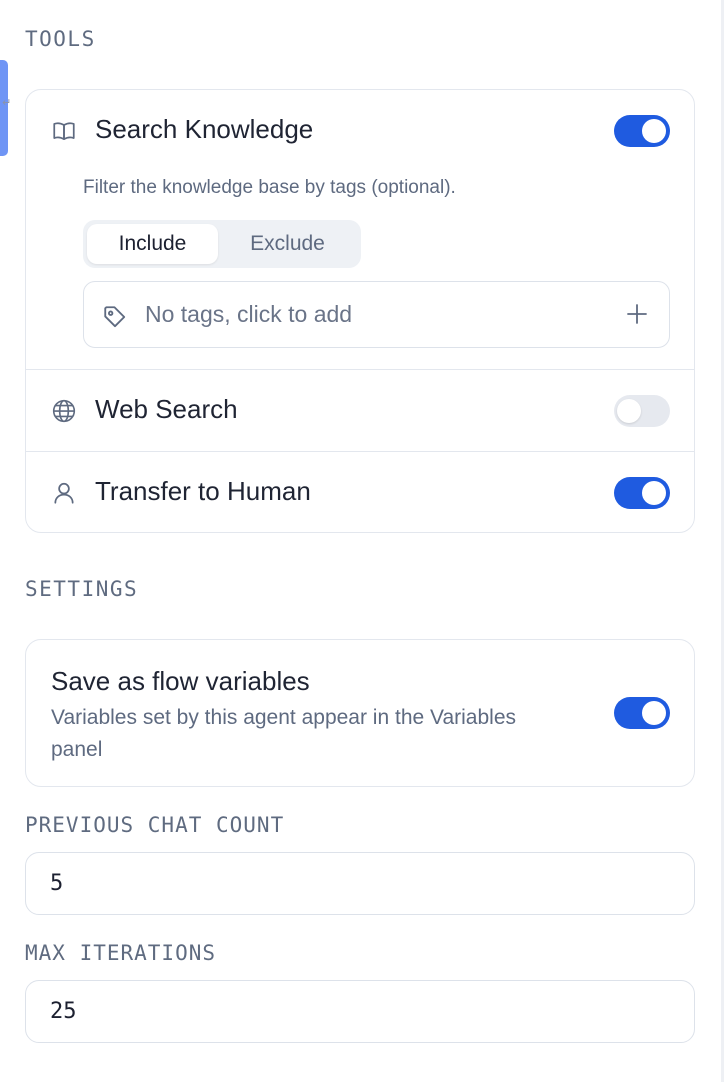  Describe the element at coordinates (64, 493) in the screenshot. I see `user-icon` at that location.